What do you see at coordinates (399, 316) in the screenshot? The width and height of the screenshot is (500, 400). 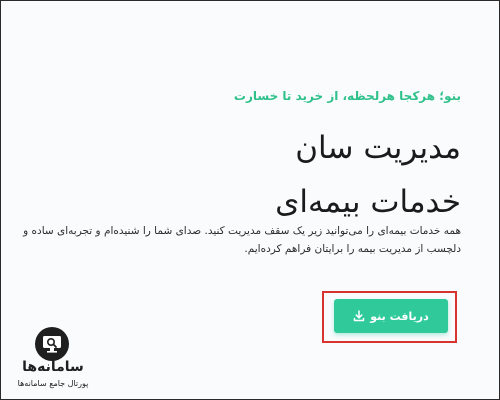 I see `cta-label: دریافت بنو` at bounding box center [399, 316].